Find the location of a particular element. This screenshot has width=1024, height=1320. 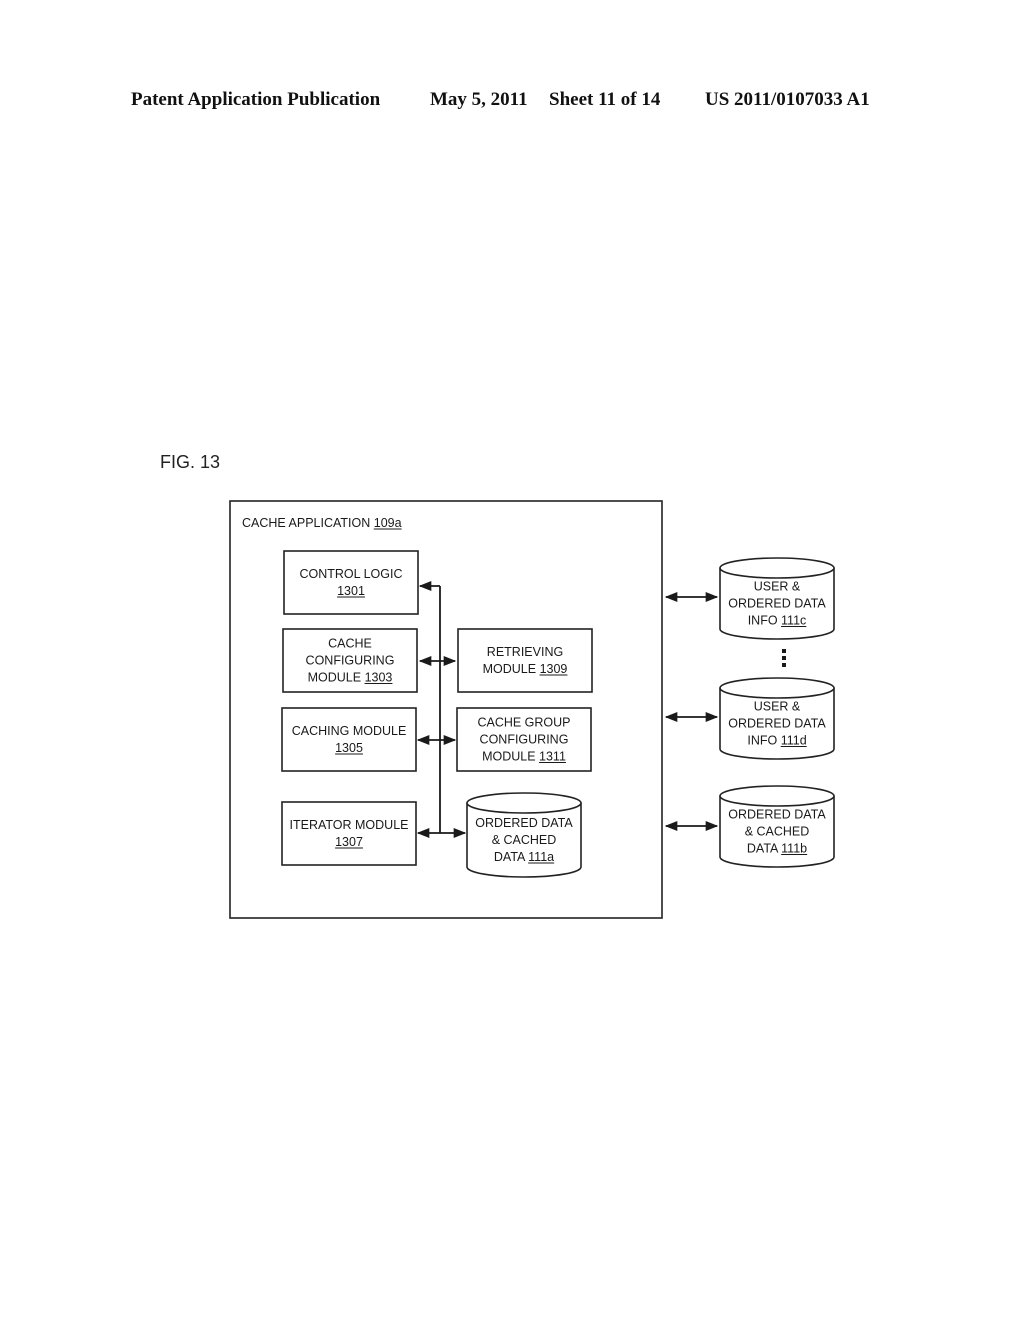

module-ref: 1309 is located at coordinates (554, 669).